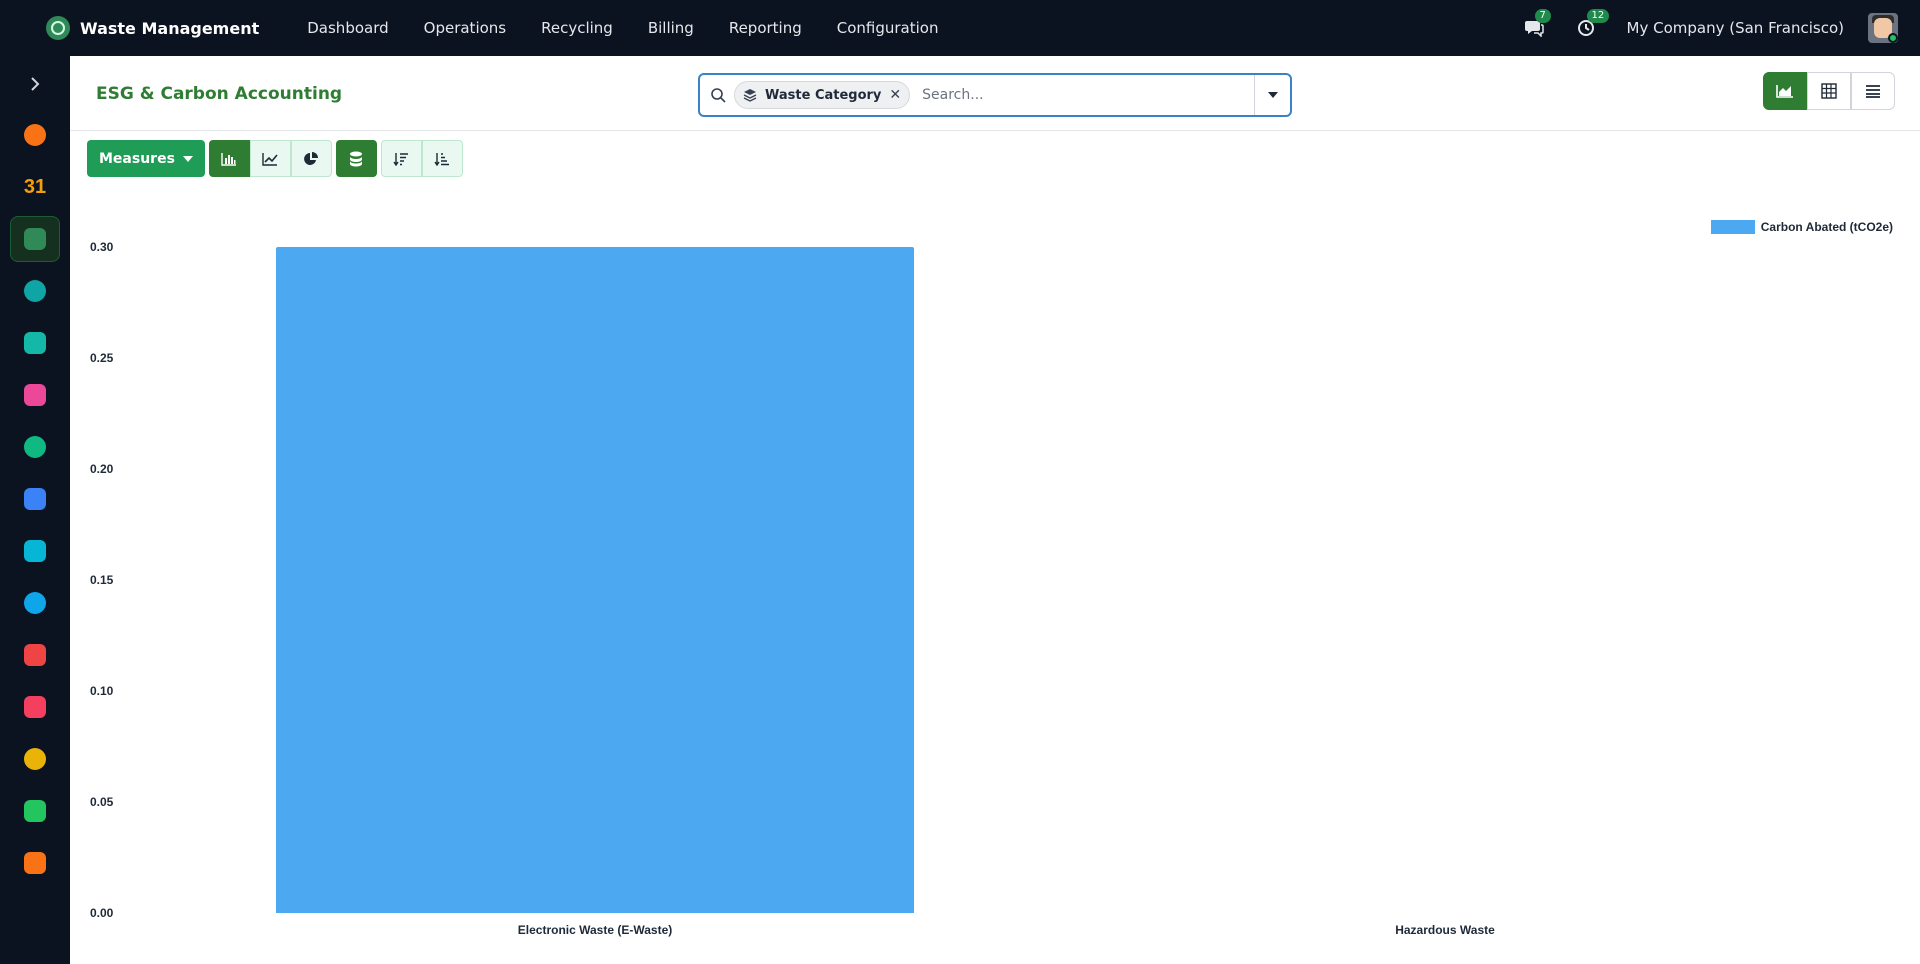 Image resolution: width=1920 pixels, height=964 pixels. Describe the element at coordinates (1087, 95) in the screenshot. I see `search-input` at that location.